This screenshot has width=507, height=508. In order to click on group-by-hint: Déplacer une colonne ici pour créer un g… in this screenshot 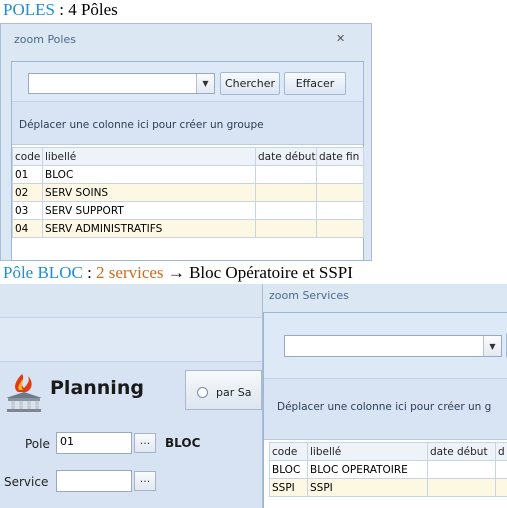, I will do `click(141, 125)`.